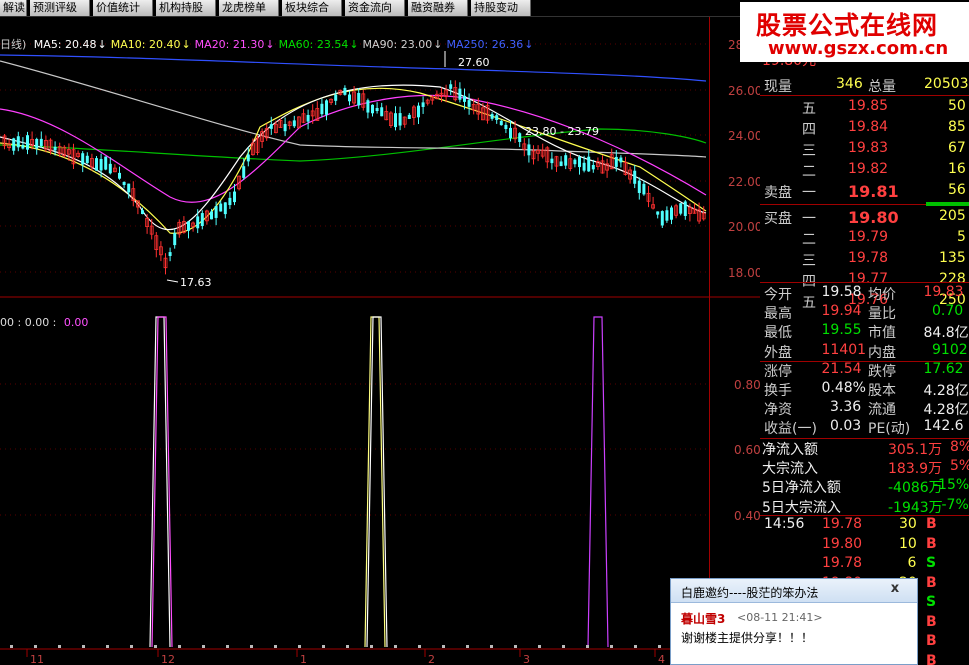 This screenshot has height=665, width=969. What do you see at coordinates (744, 136) in the screenshot?
I see `price-tick-label: 24.00` at bounding box center [744, 136].